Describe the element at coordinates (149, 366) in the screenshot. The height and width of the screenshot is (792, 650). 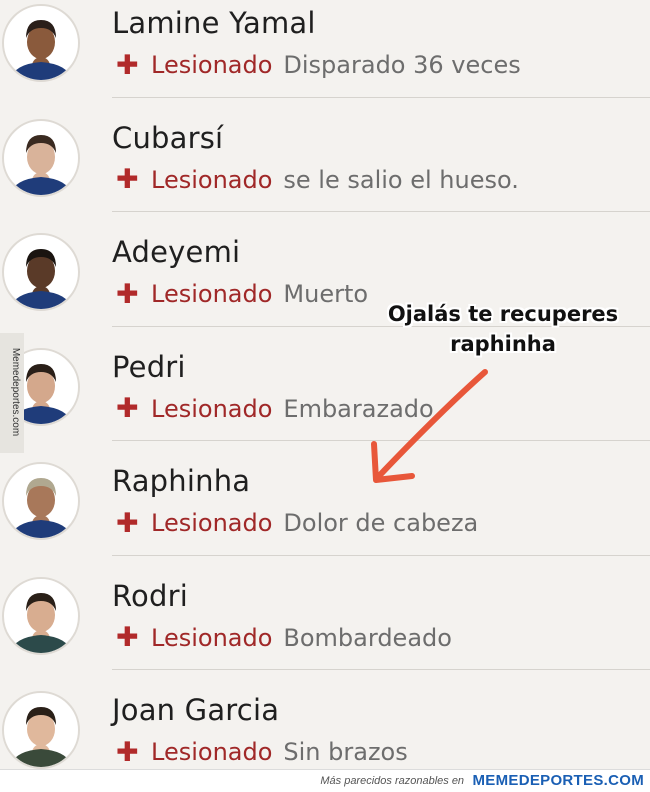
I see `player-name: Pedri` at that location.